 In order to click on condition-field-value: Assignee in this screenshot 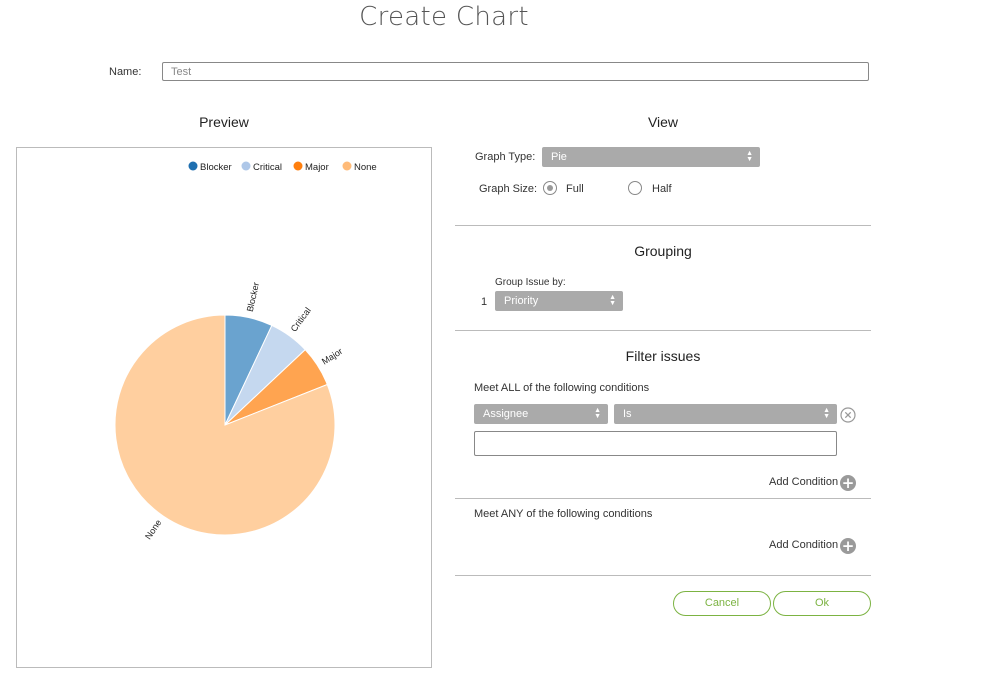, I will do `click(506, 414)`.